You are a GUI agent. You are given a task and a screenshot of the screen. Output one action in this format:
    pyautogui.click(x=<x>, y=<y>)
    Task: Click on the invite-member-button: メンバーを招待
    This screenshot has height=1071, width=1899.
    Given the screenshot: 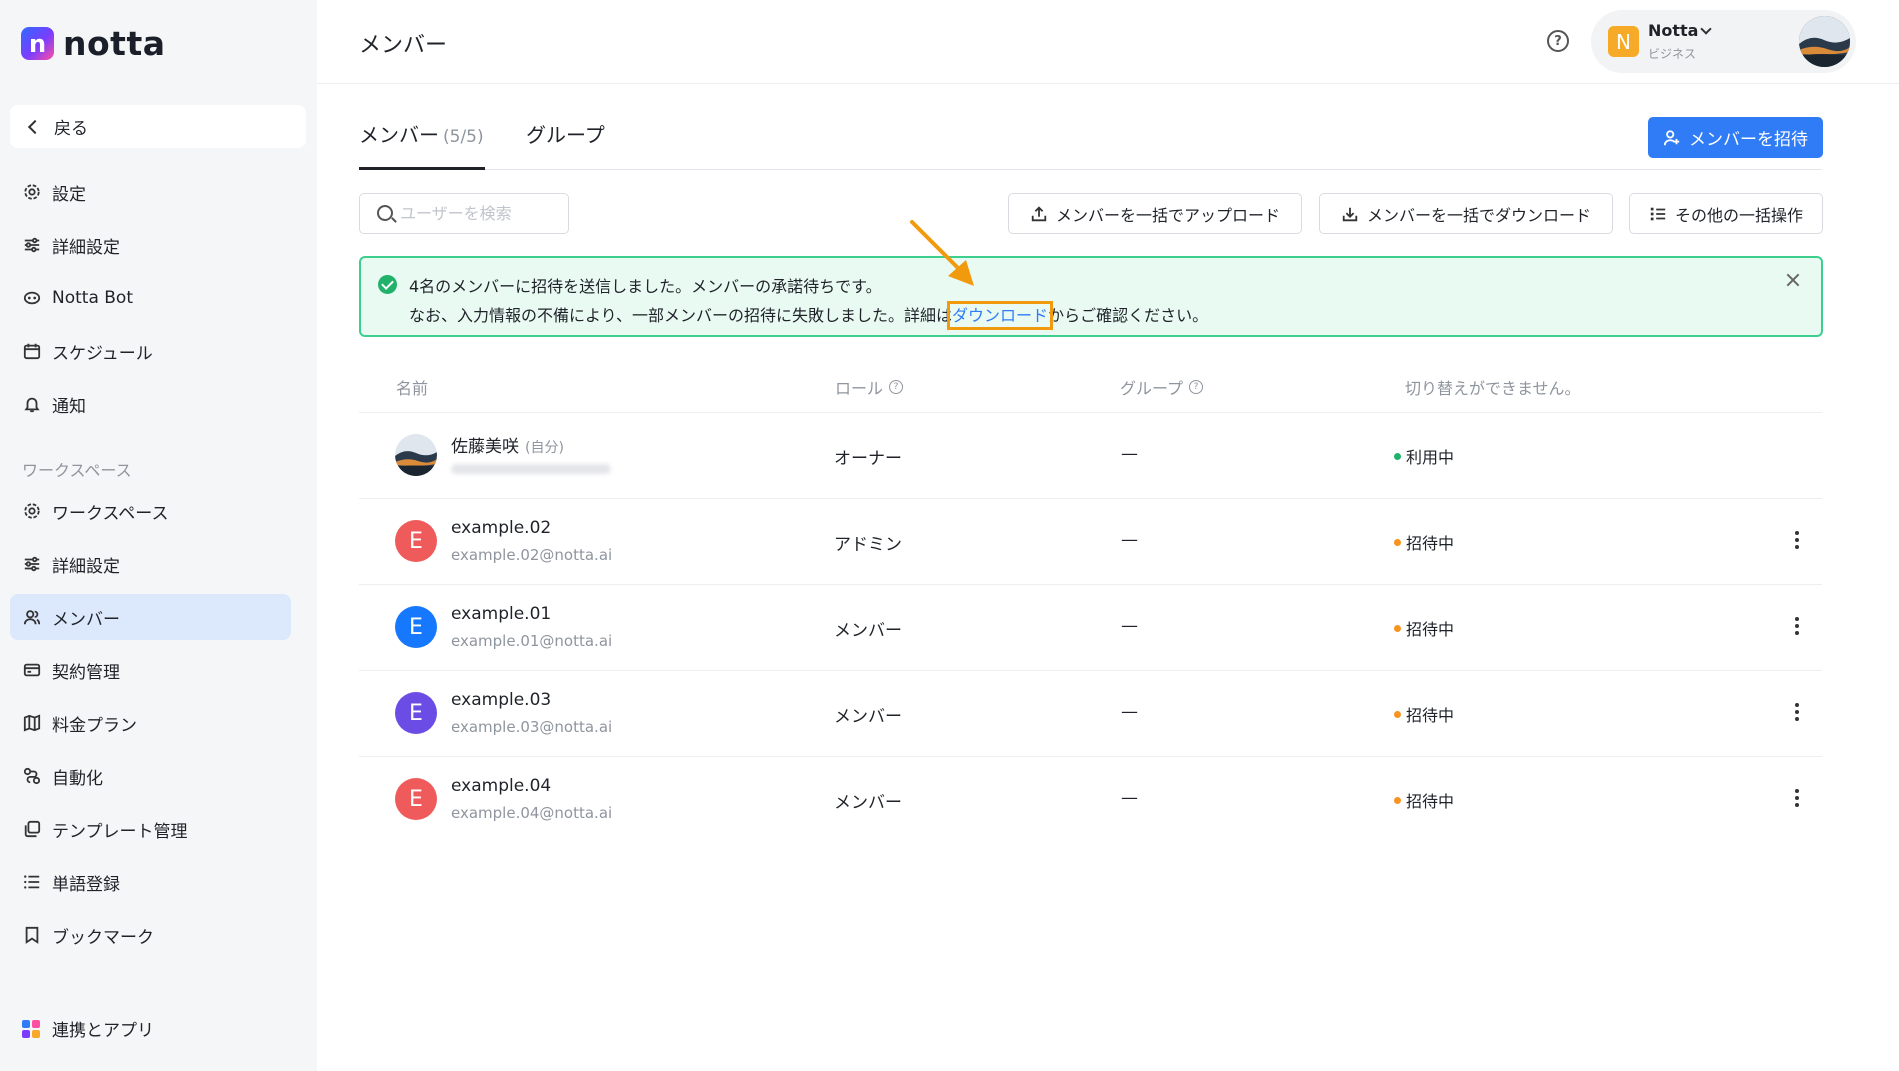 What is the action you would take?
    pyautogui.click(x=1735, y=137)
    